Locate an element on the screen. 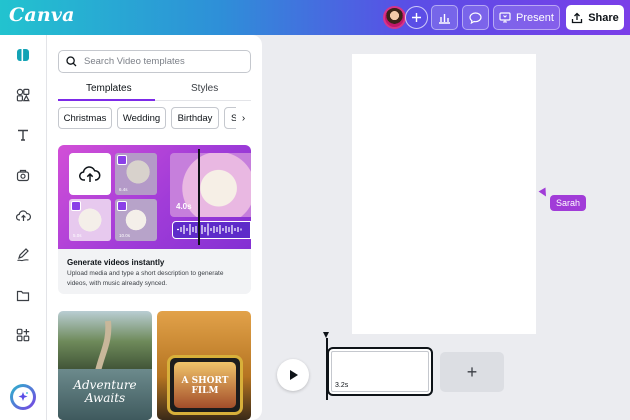 Image resolution: width=630 pixels, height=420 pixels. canva-logo: Canva is located at coordinates (42, 15).